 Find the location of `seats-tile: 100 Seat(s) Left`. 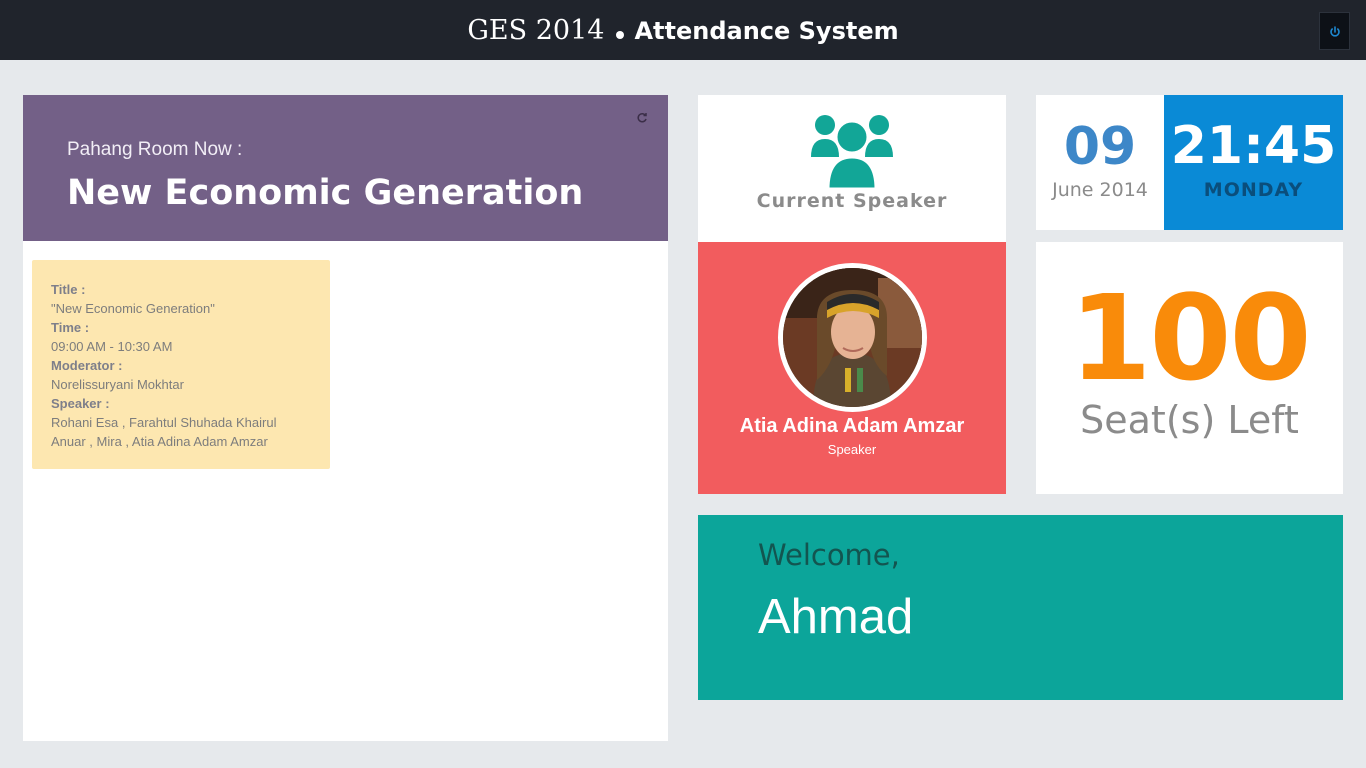

seats-tile: 100 Seat(s) Left is located at coordinates (1189, 368).